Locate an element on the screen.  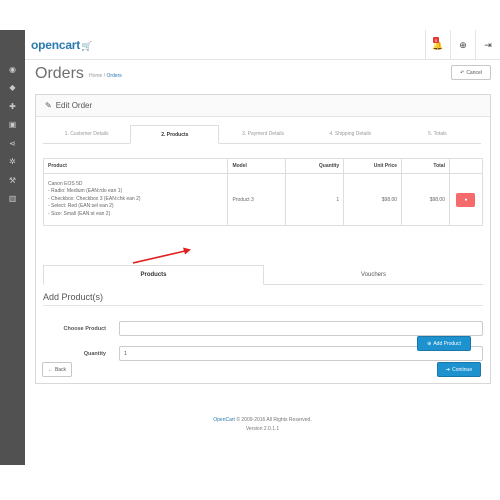
total-cell: $98.00 is located at coordinates (425, 199).